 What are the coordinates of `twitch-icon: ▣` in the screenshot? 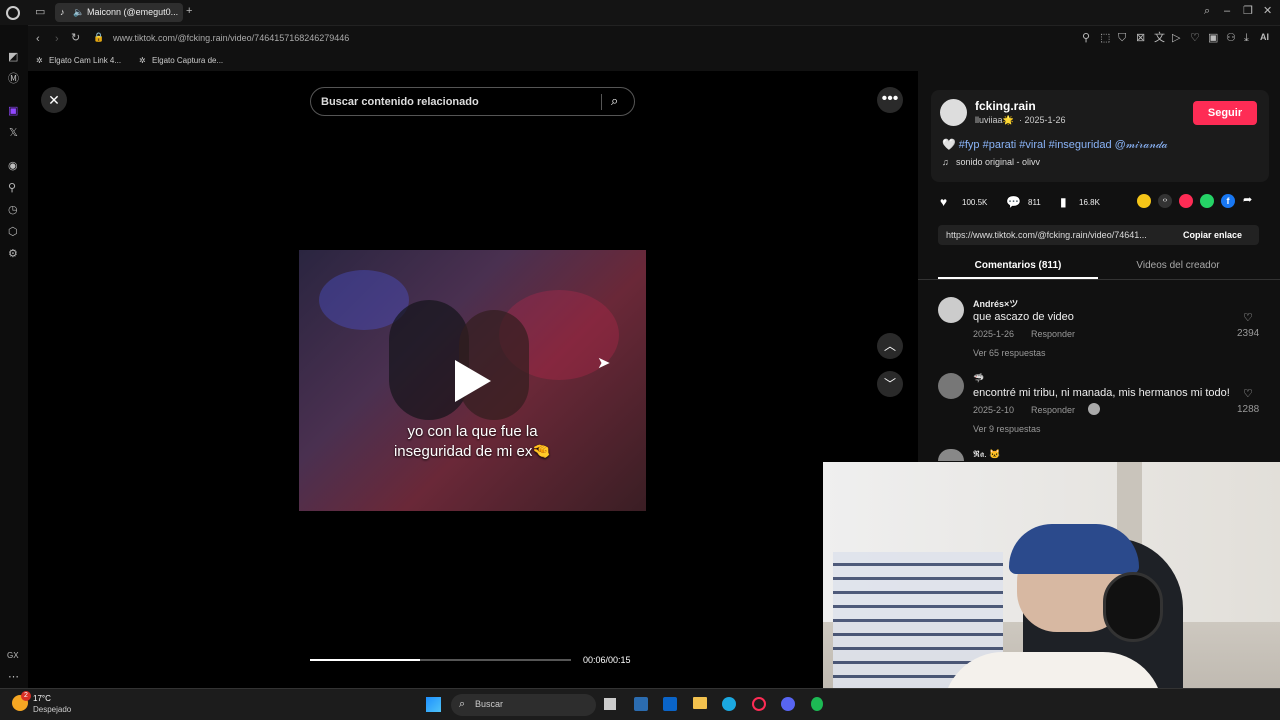 It's located at (13, 111).